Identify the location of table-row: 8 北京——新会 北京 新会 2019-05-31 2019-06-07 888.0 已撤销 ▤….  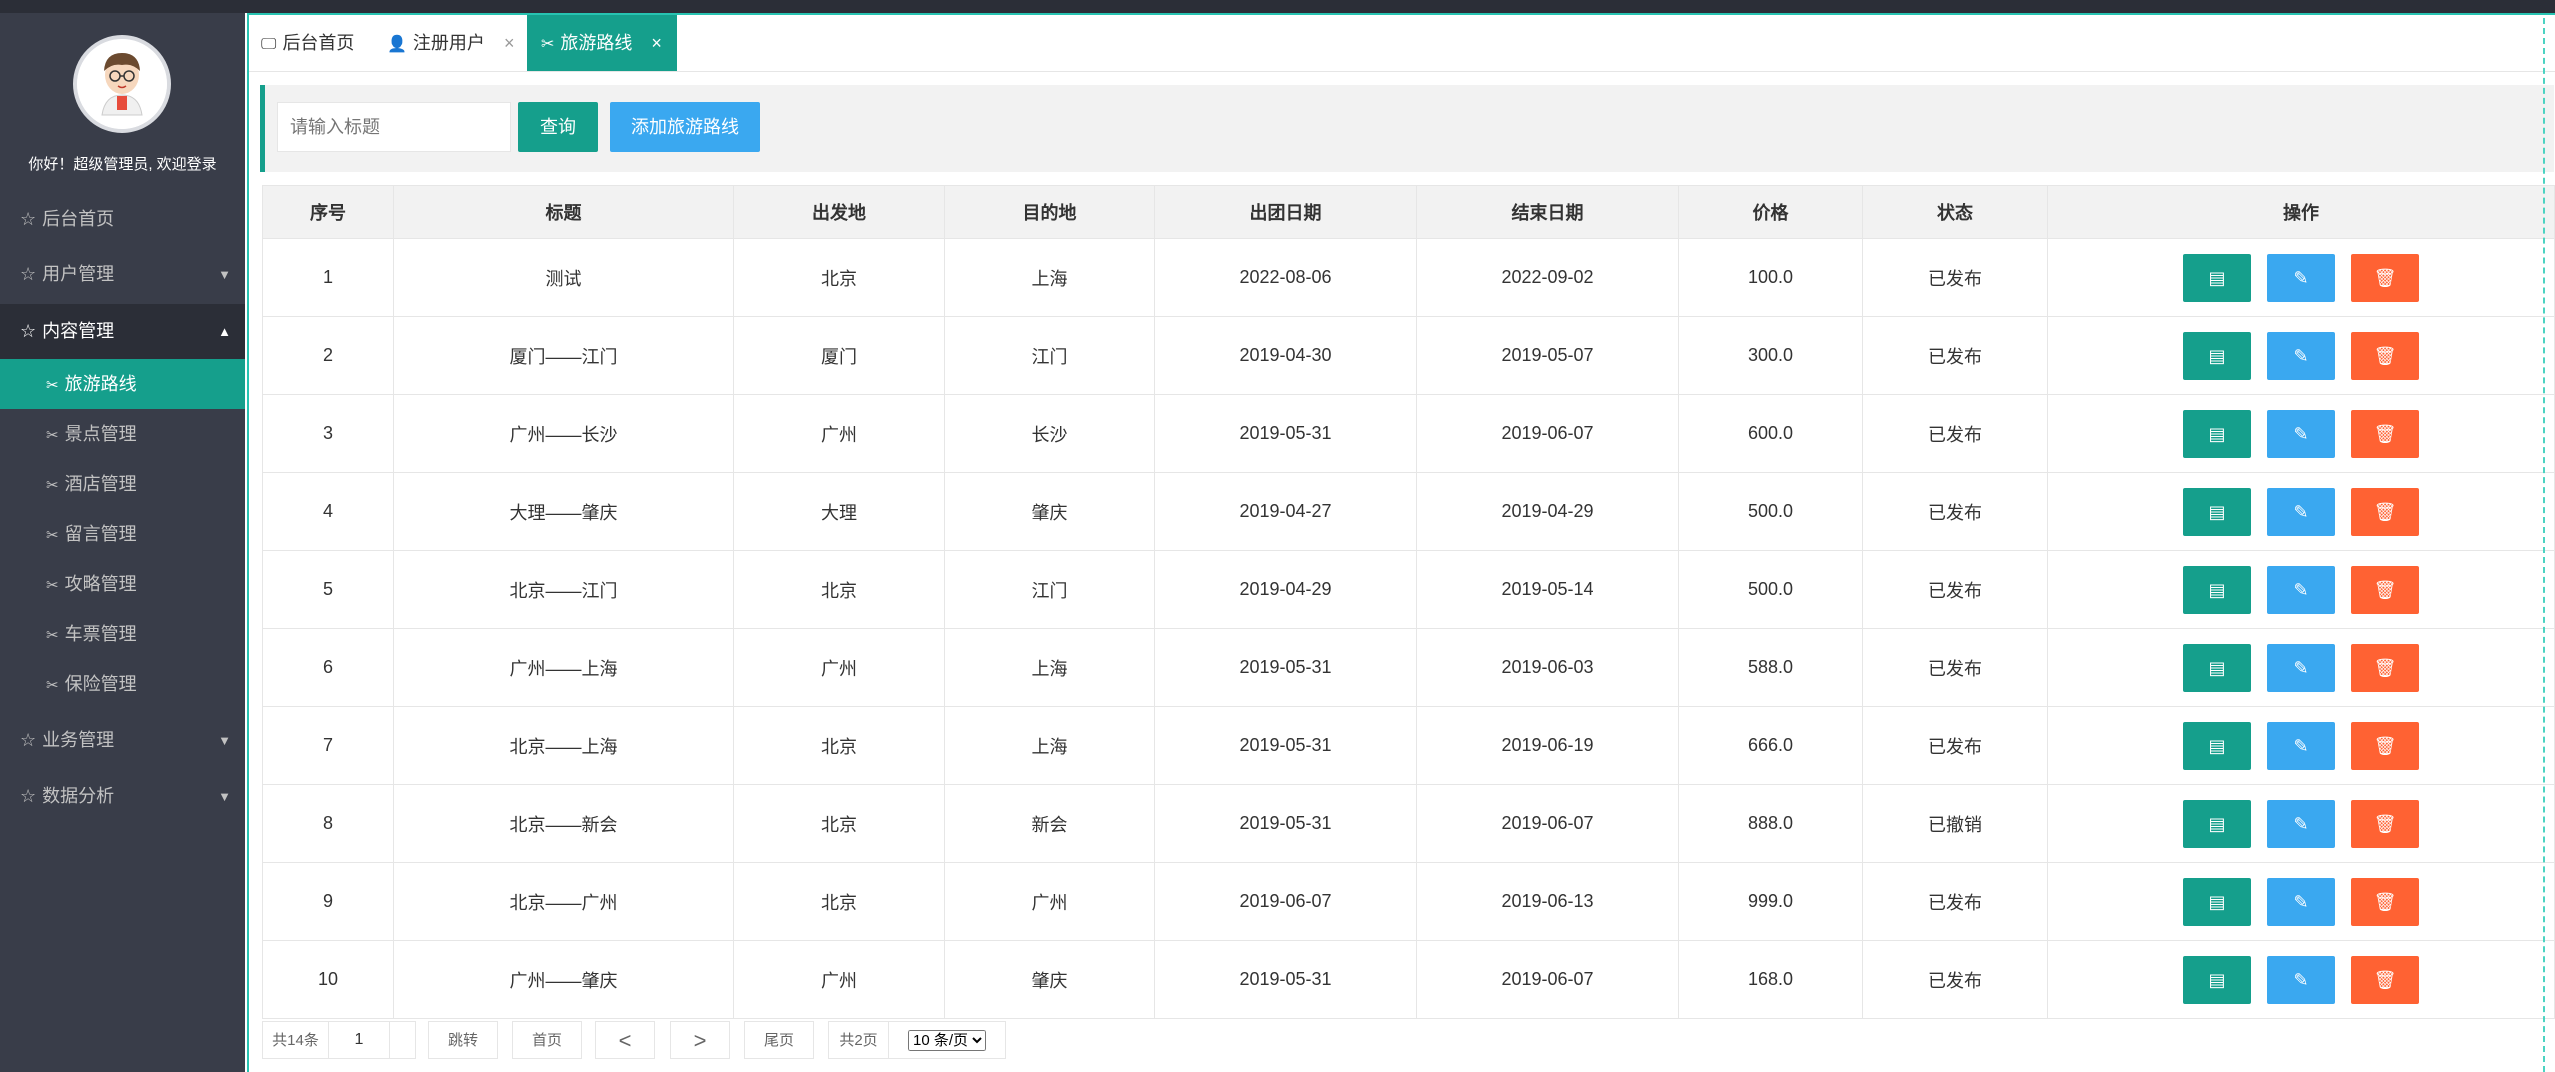
(1408, 823).